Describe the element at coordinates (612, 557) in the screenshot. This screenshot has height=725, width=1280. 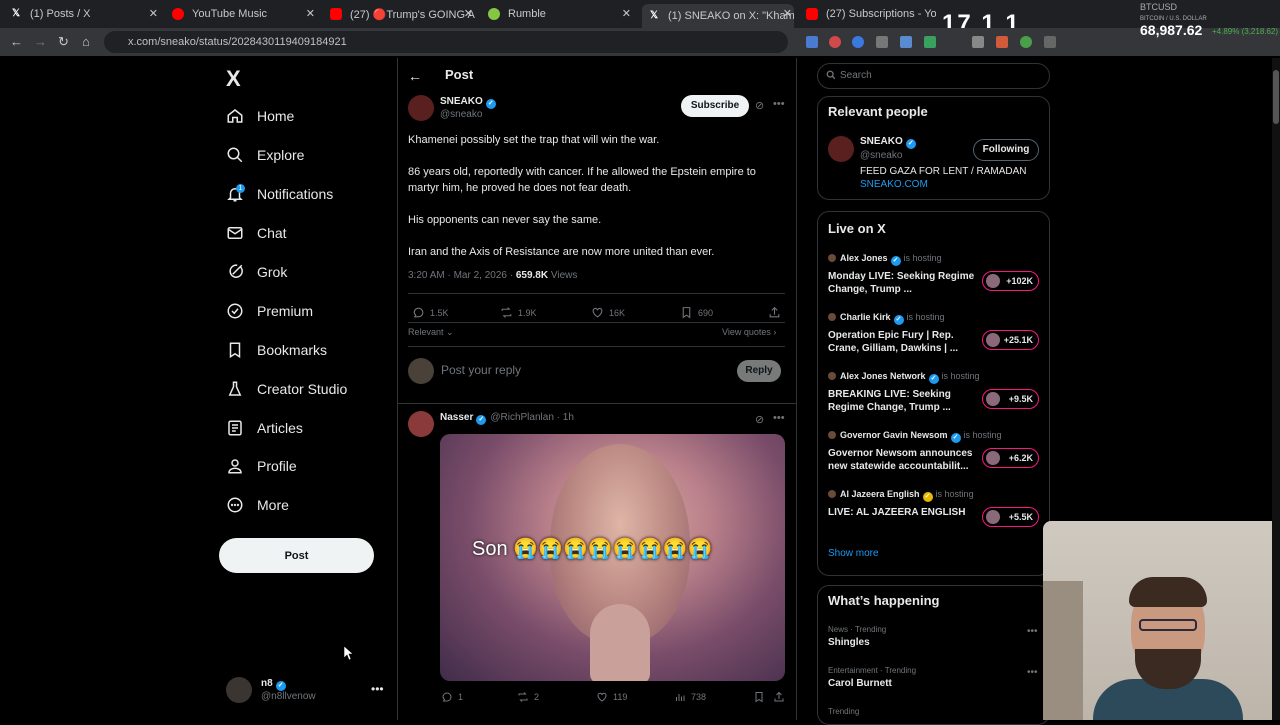
I see `reply-media-image: Son 😭😭😭😭😭😭😭😭` at that location.